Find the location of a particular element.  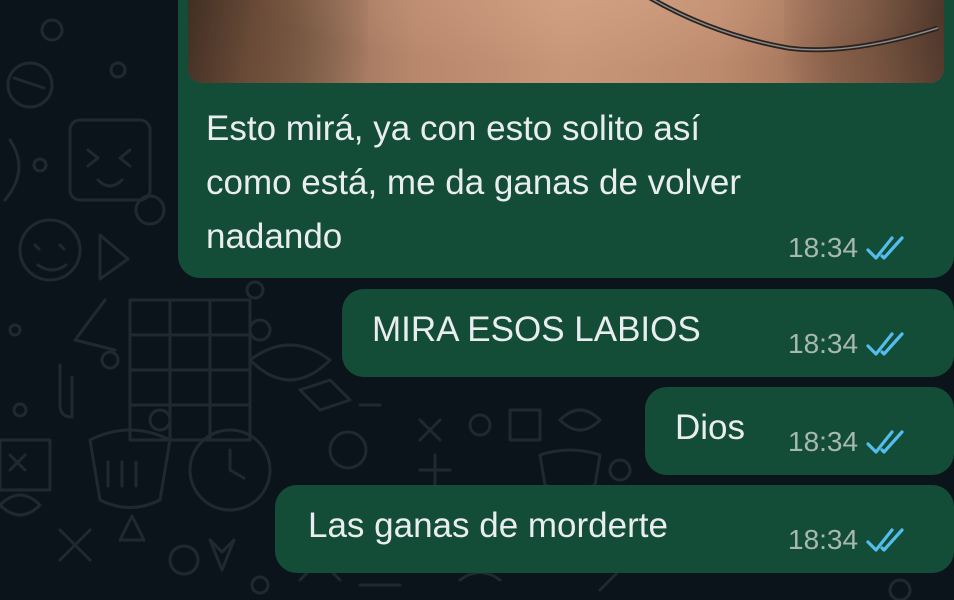

message-text: Dios is located at coordinates (710, 427).